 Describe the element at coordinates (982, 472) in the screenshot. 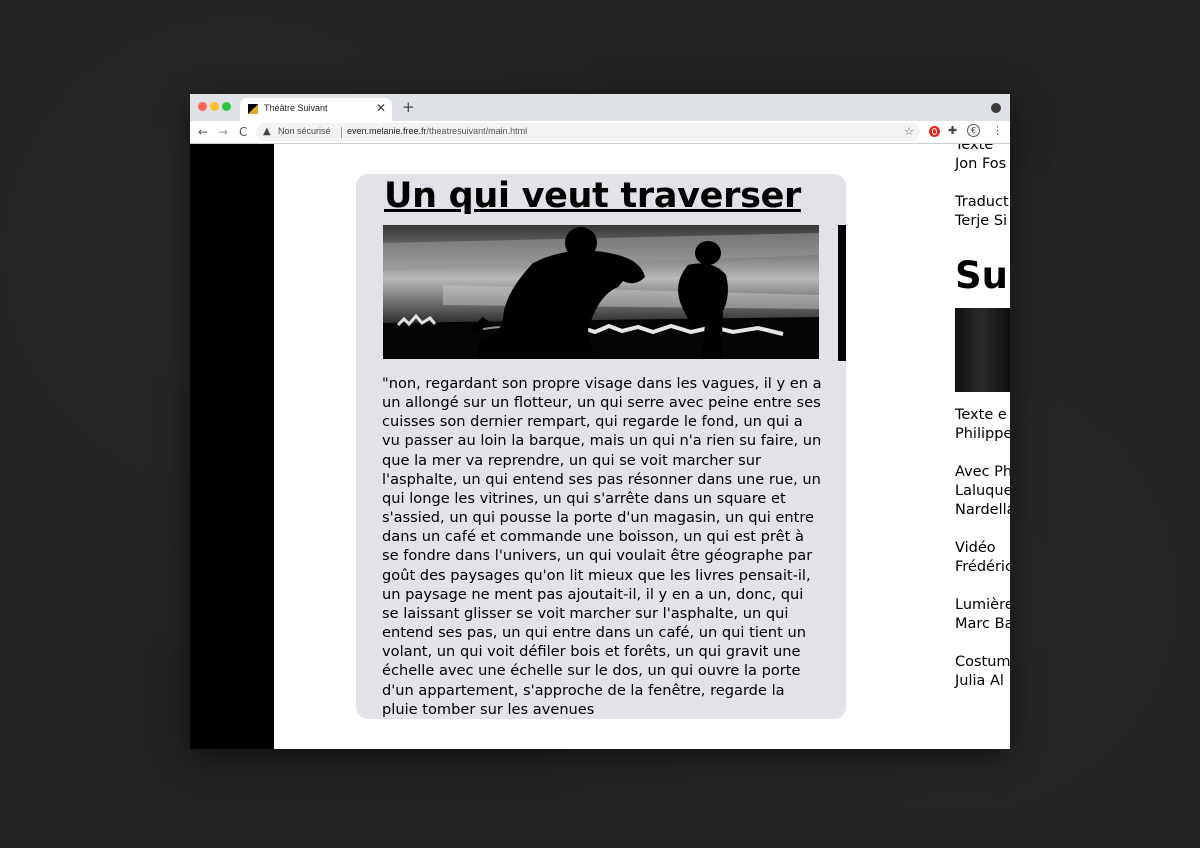

I see `credit-role: Avec Ph` at that location.